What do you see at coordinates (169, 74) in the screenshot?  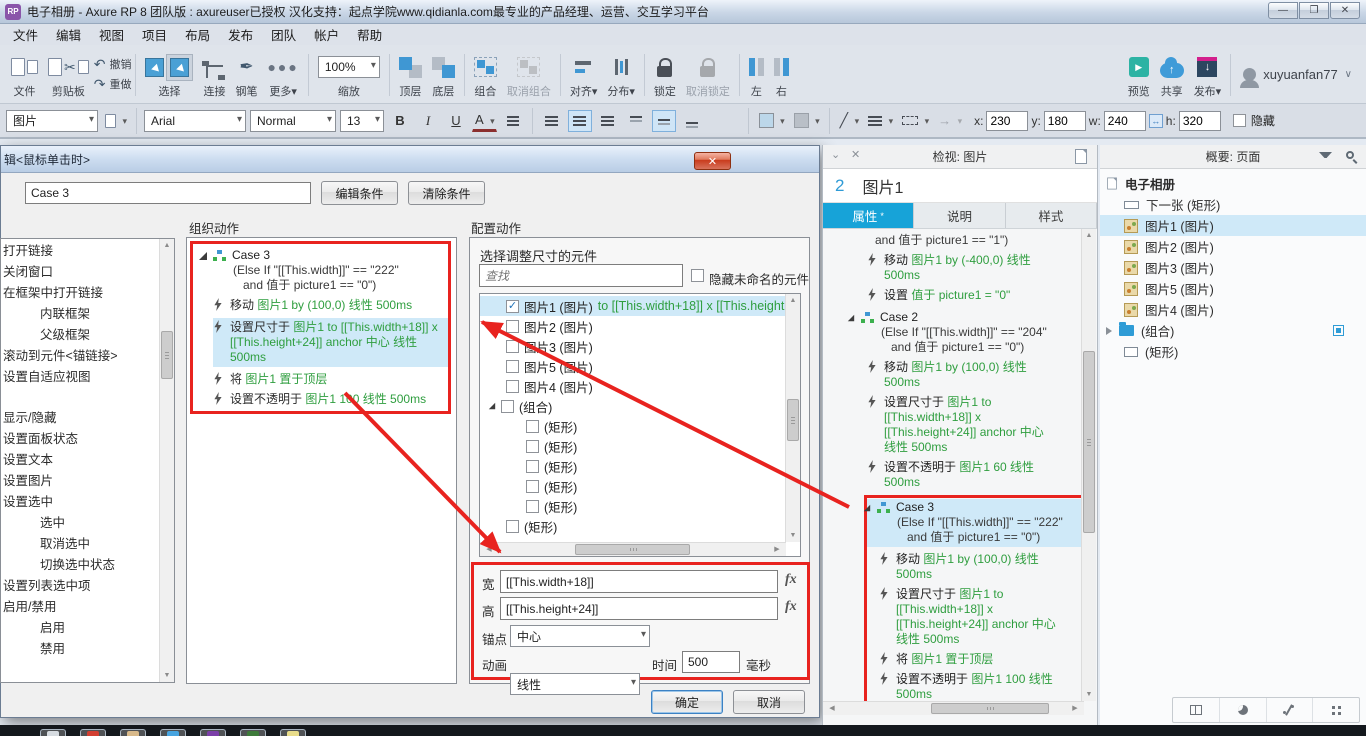 I see `select-tool: 选择` at bounding box center [169, 74].